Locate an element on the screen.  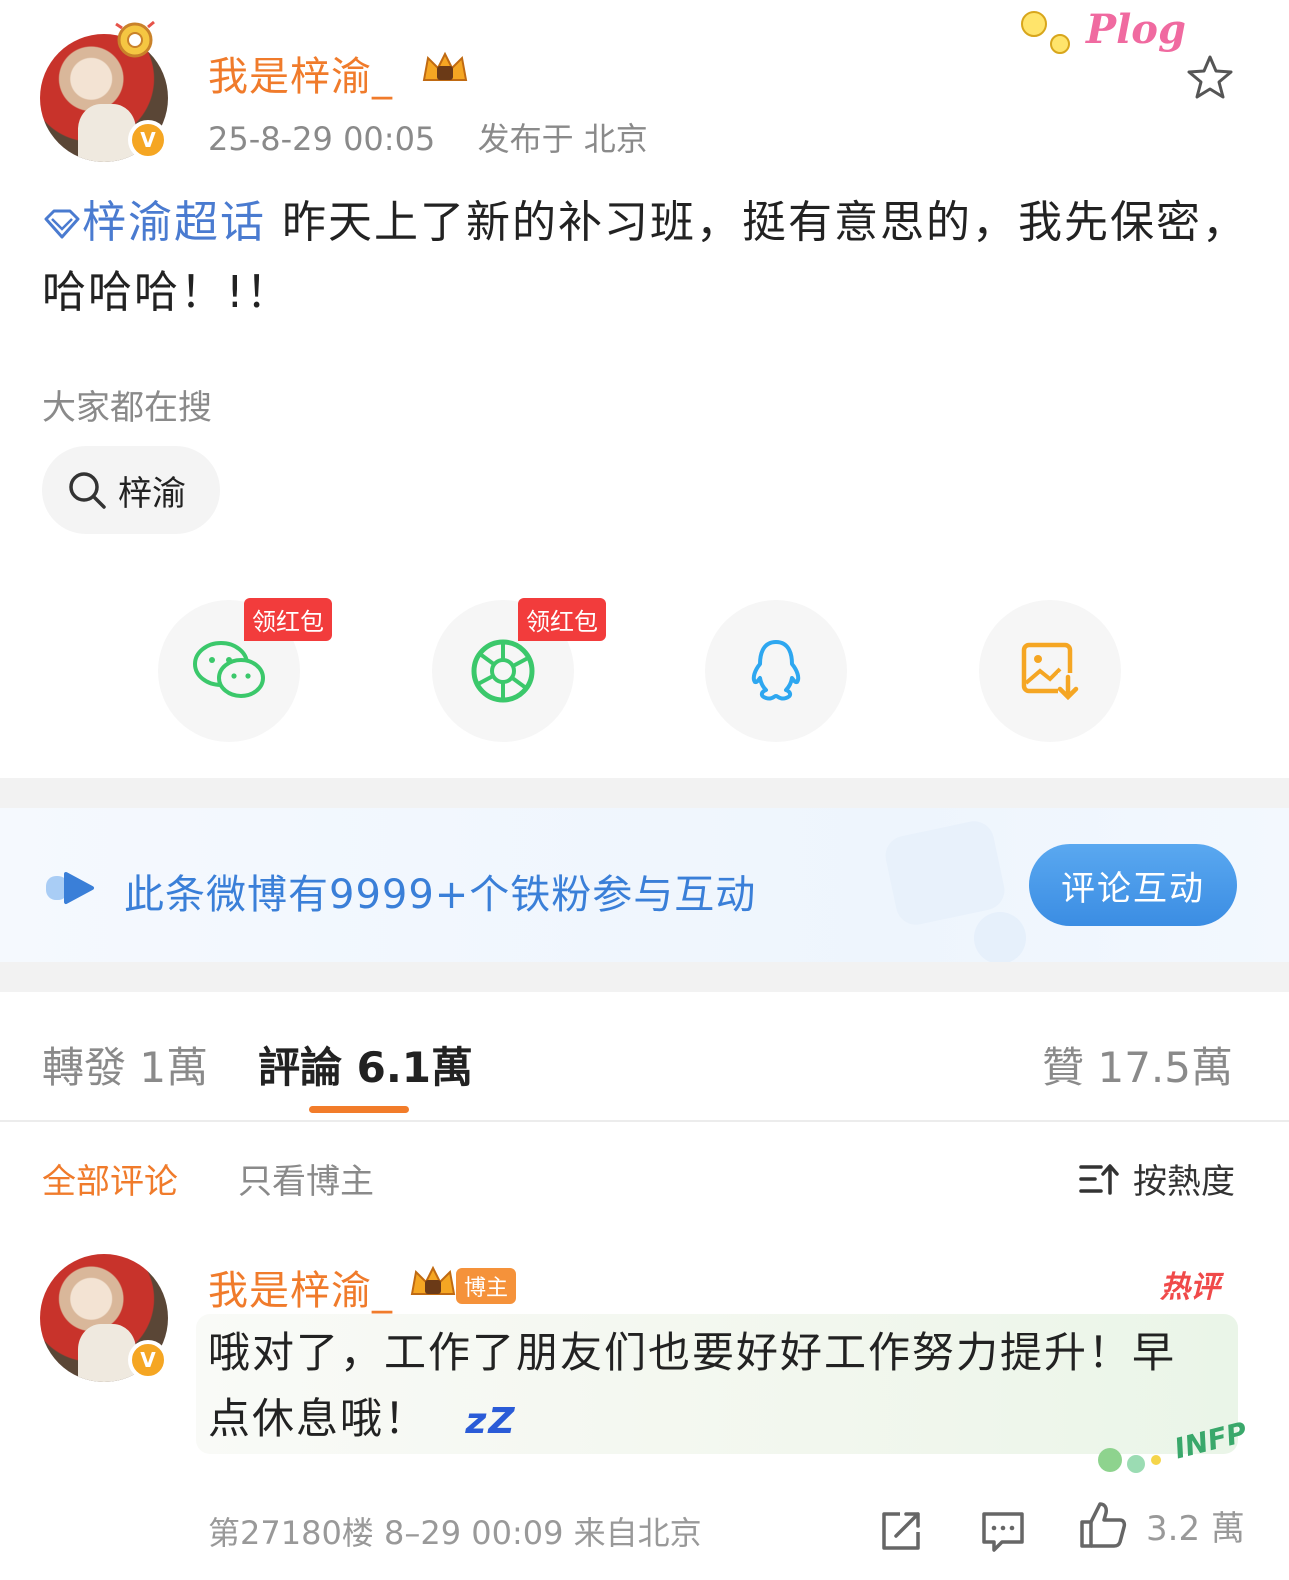
tab-active-indicator is located at coordinates (359, 1109).